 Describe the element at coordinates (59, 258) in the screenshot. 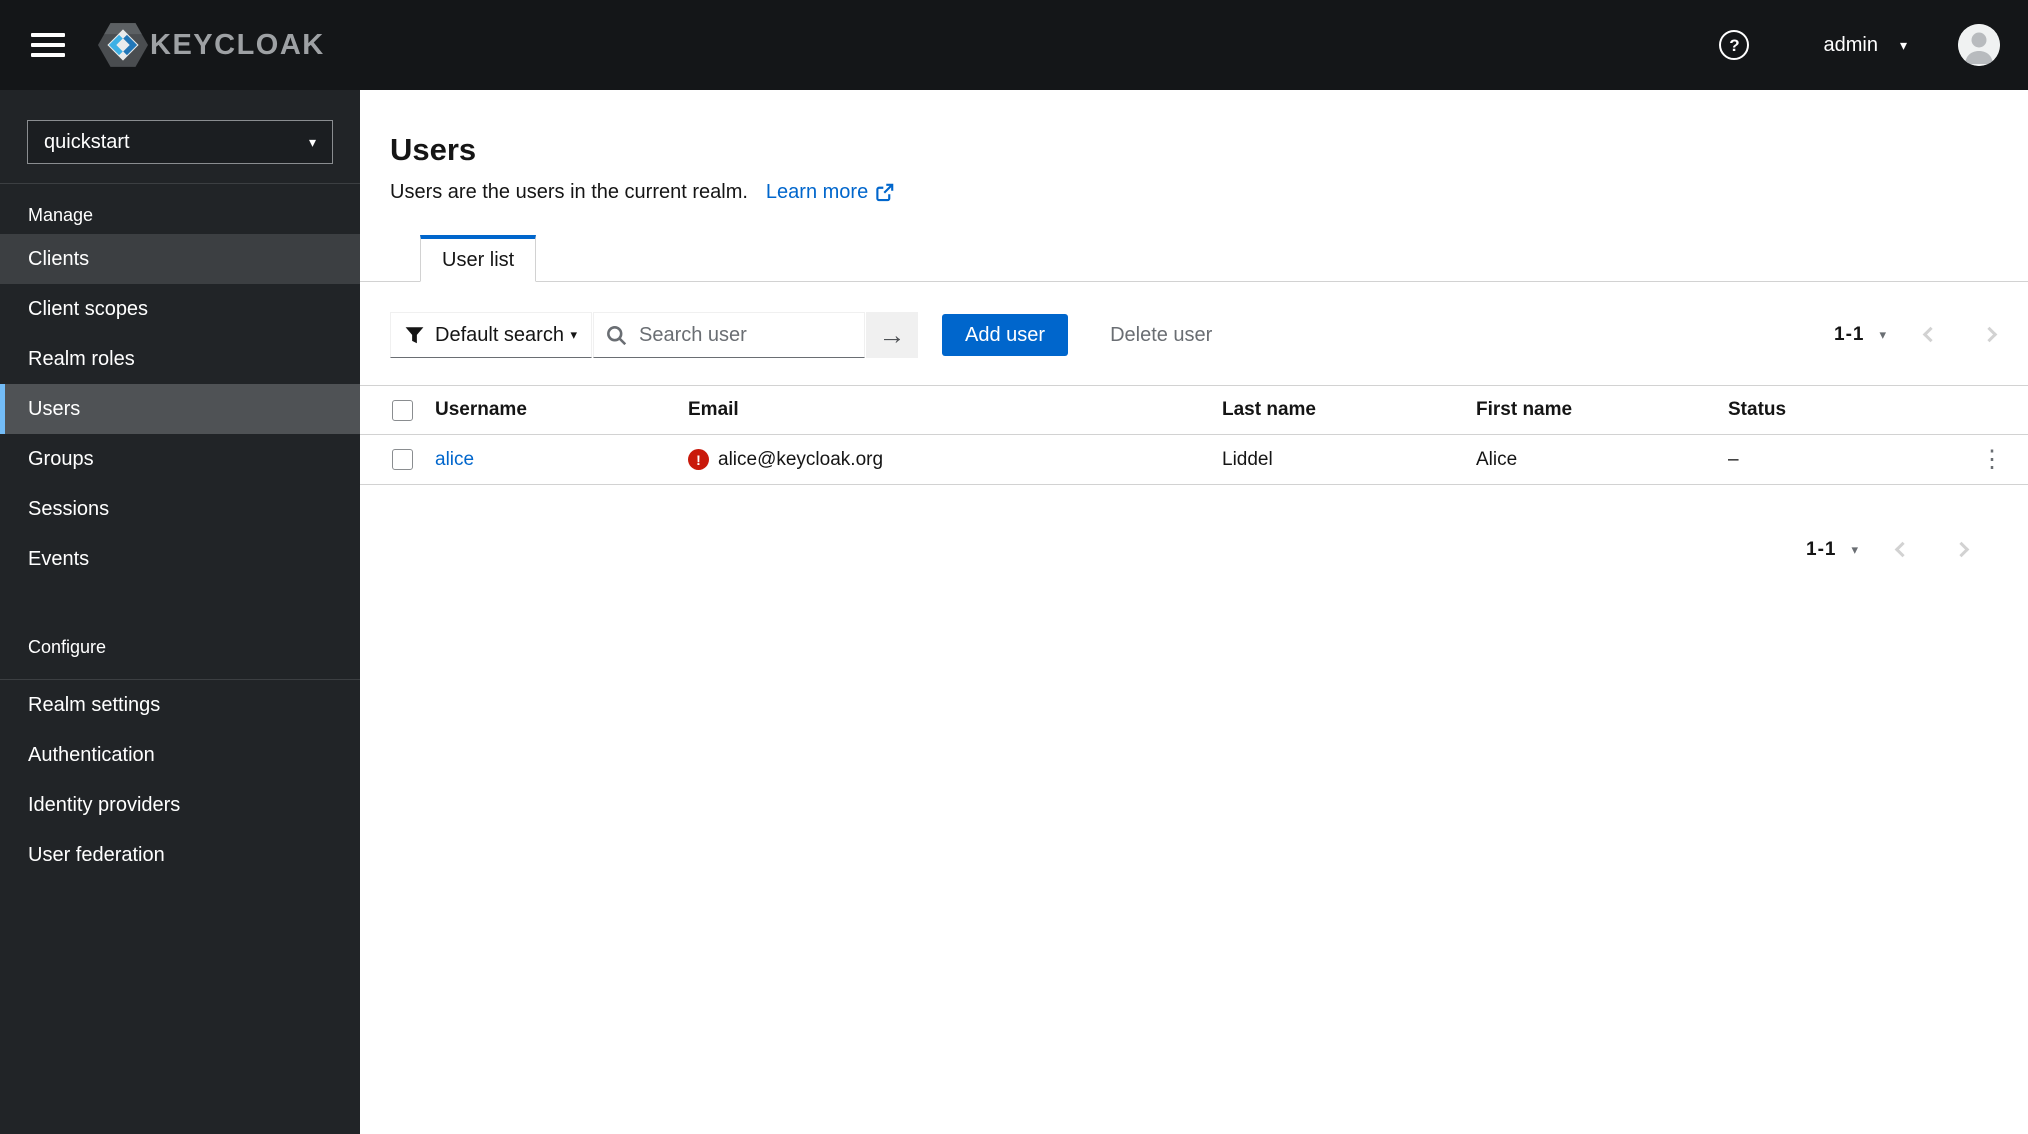

I see `sidebar-item-label: Clients` at that location.